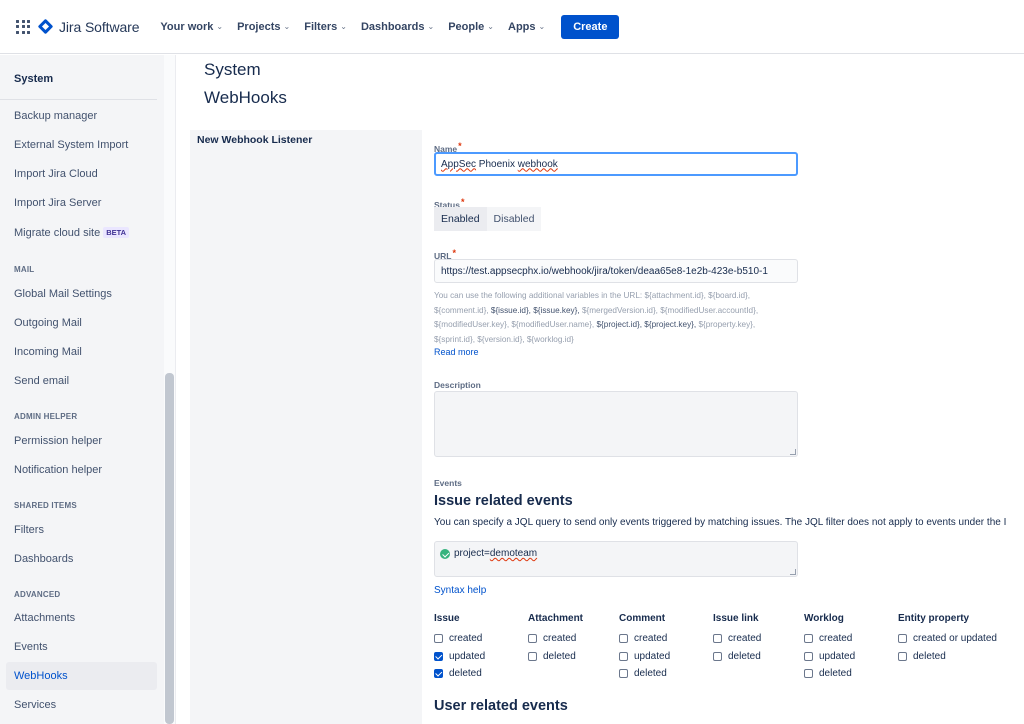  What do you see at coordinates (29, 530) in the screenshot?
I see `sidebar-item-filters: Filters` at bounding box center [29, 530].